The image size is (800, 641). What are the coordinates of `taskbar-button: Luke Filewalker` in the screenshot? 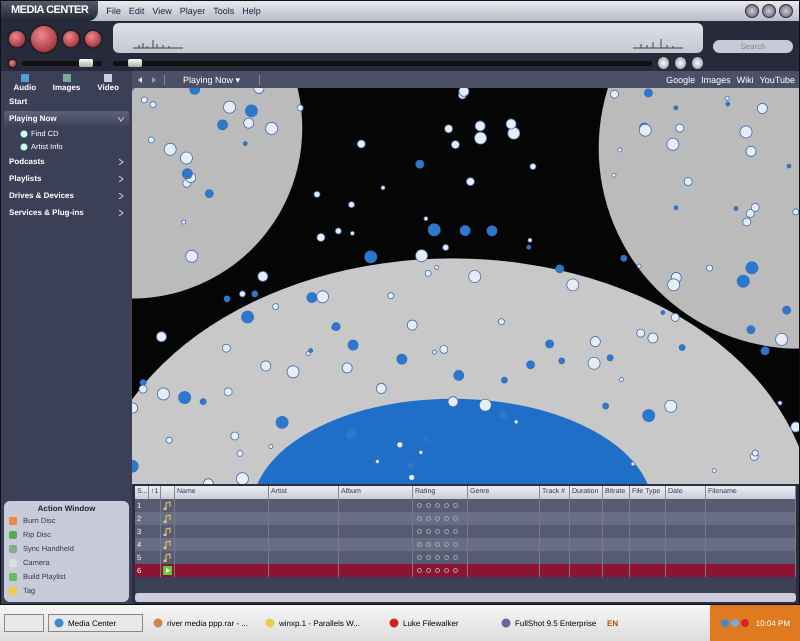 It's located at (437, 623).